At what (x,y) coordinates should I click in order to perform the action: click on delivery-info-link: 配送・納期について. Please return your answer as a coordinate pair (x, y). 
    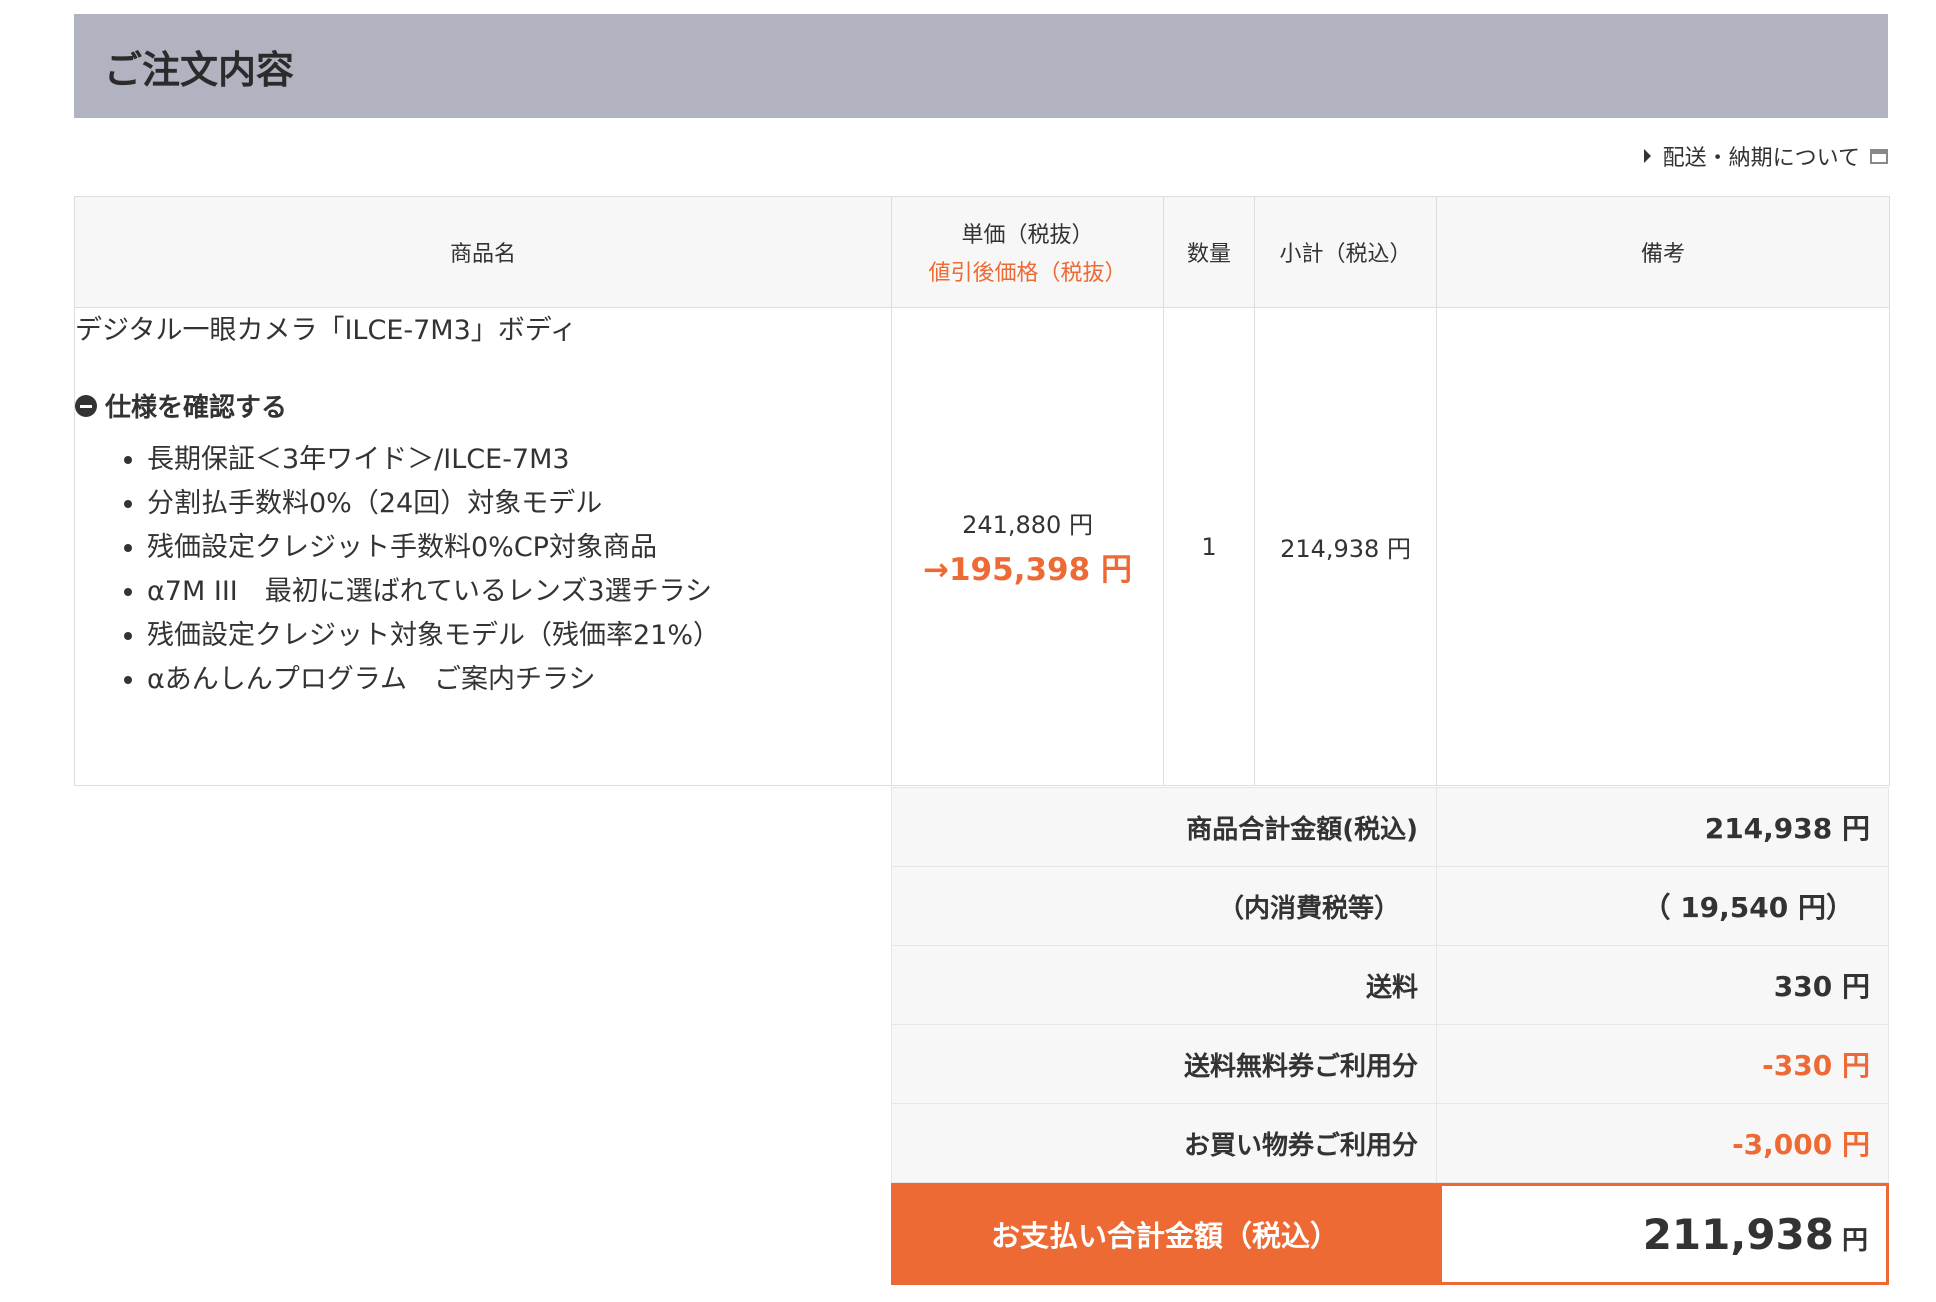
    Looking at the image, I should click on (1765, 156).